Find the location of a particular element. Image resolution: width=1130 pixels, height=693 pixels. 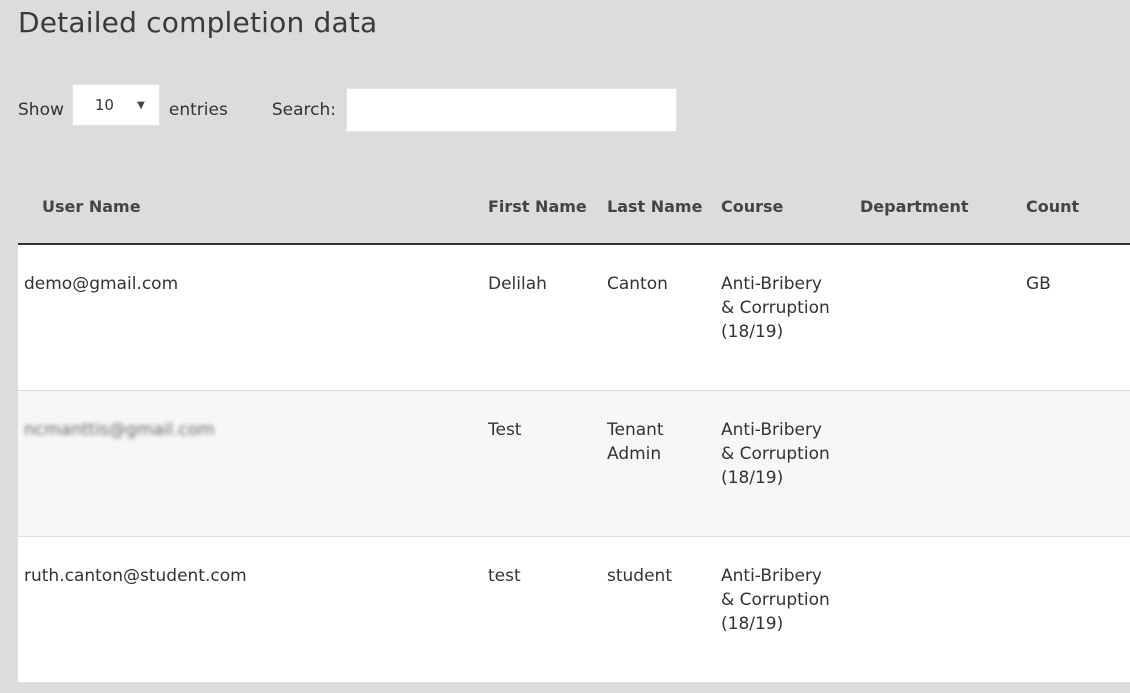

chevron-down-icon: ▼ is located at coordinates (141, 105).